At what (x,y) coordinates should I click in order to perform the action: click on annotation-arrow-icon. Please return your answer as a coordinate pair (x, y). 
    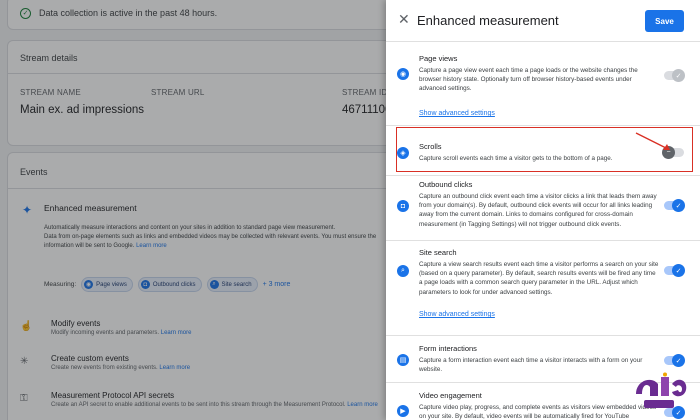
    Looking at the image, I should click on (652, 141).